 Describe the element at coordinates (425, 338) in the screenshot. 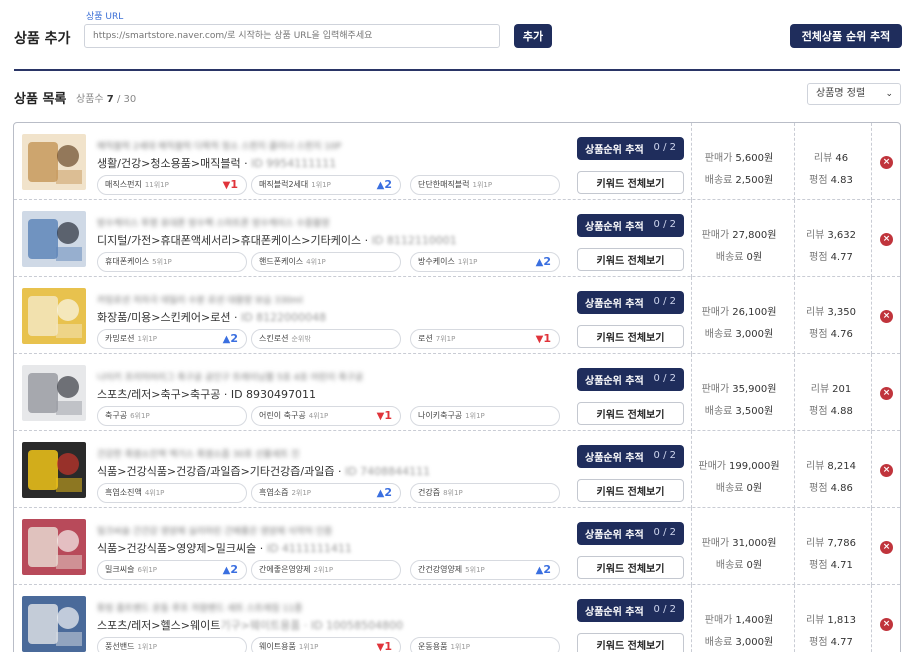

I see `keyword-name: 로션` at that location.